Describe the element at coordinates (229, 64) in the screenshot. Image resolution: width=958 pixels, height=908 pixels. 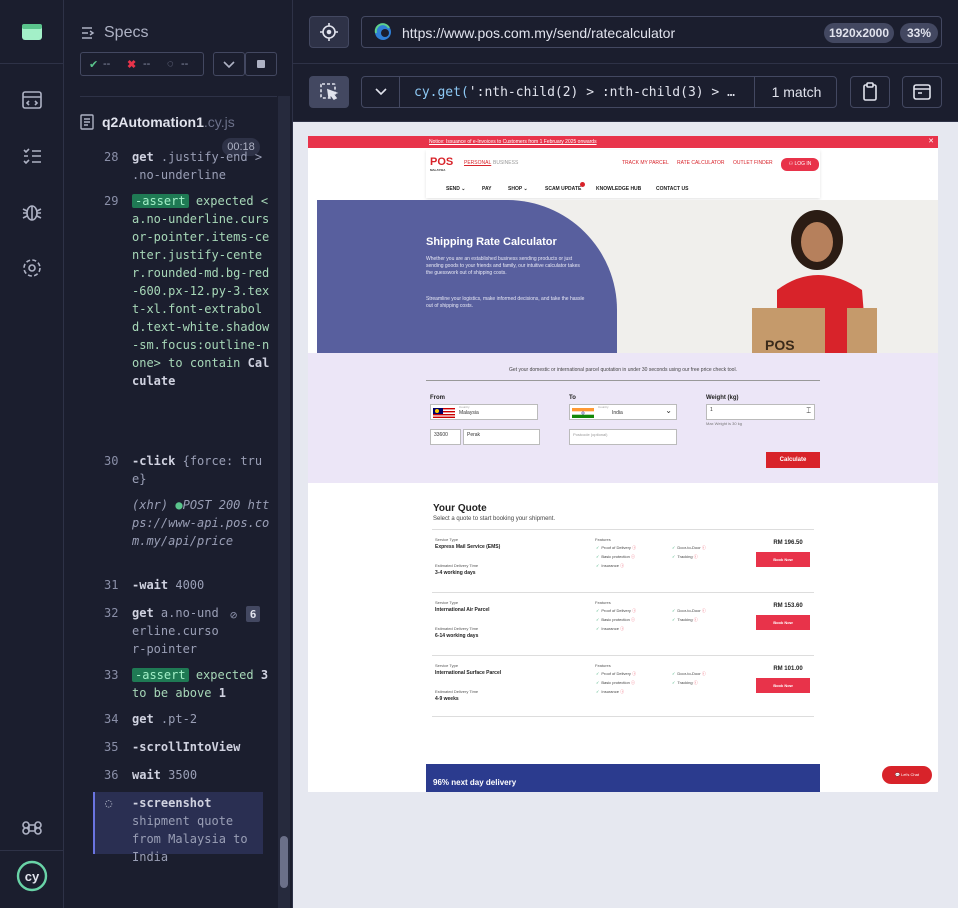
I see `collapse-button` at that location.